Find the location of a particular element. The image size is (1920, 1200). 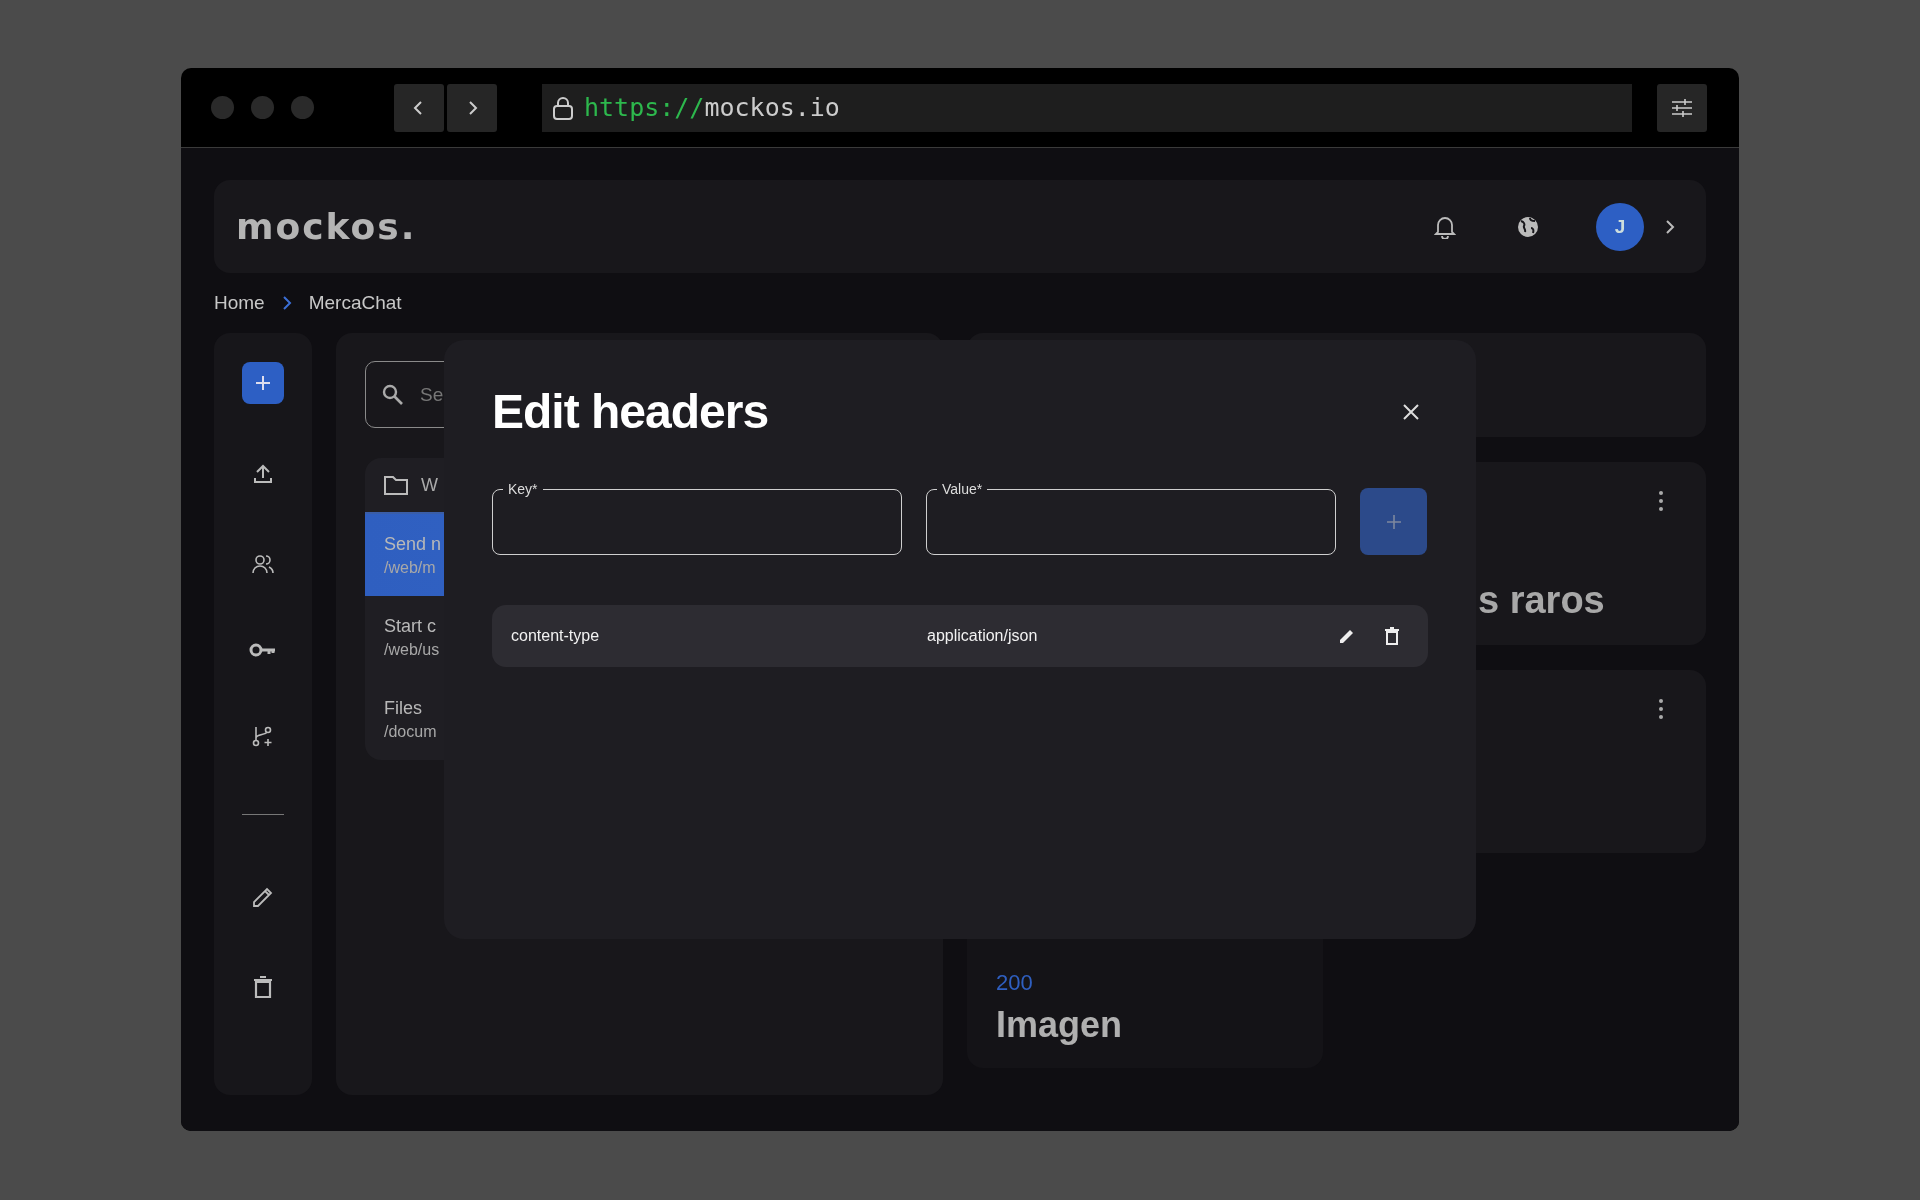

lock-icon is located at coordinates (563, 107).